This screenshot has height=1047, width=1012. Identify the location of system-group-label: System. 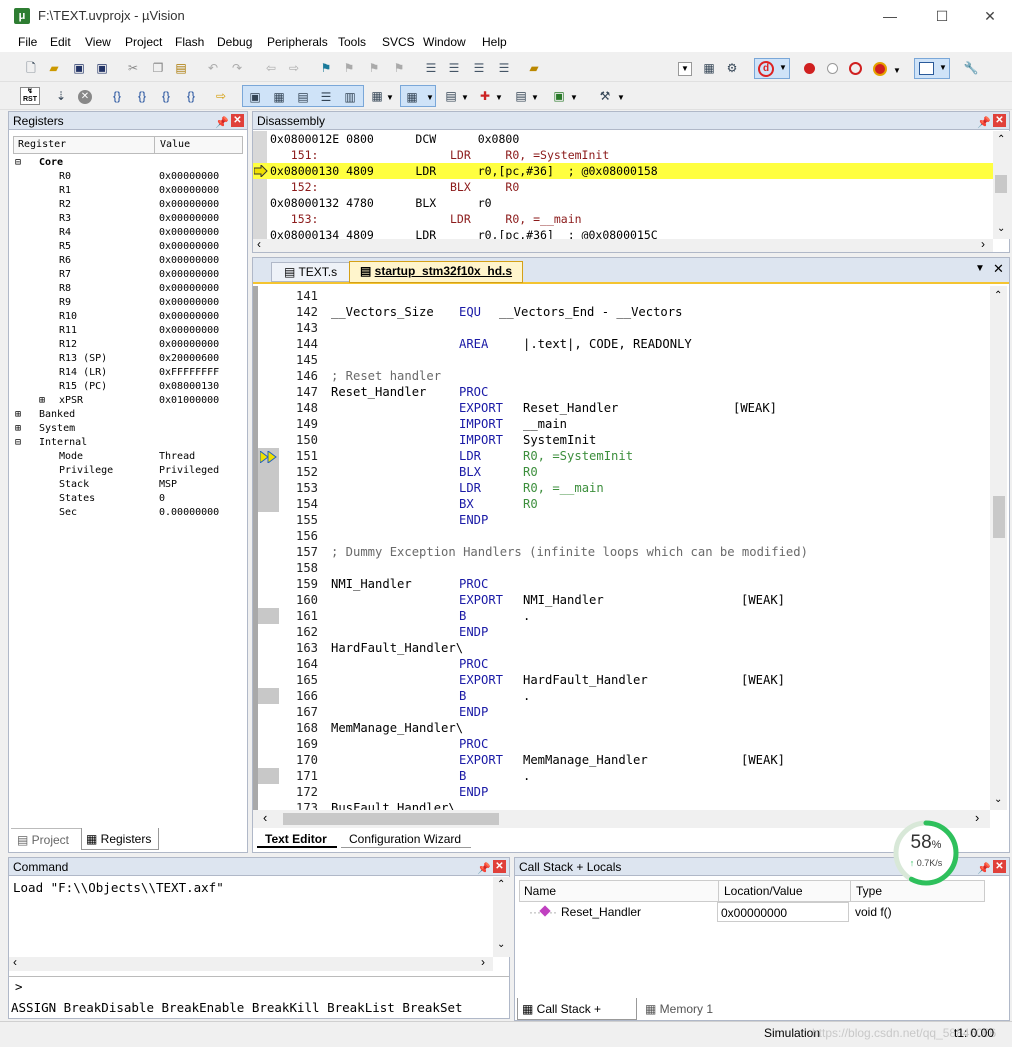
(57, 429).